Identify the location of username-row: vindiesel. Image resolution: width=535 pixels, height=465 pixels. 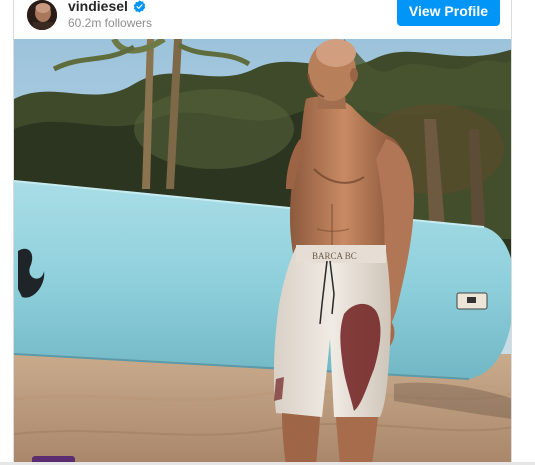
(110, 7).